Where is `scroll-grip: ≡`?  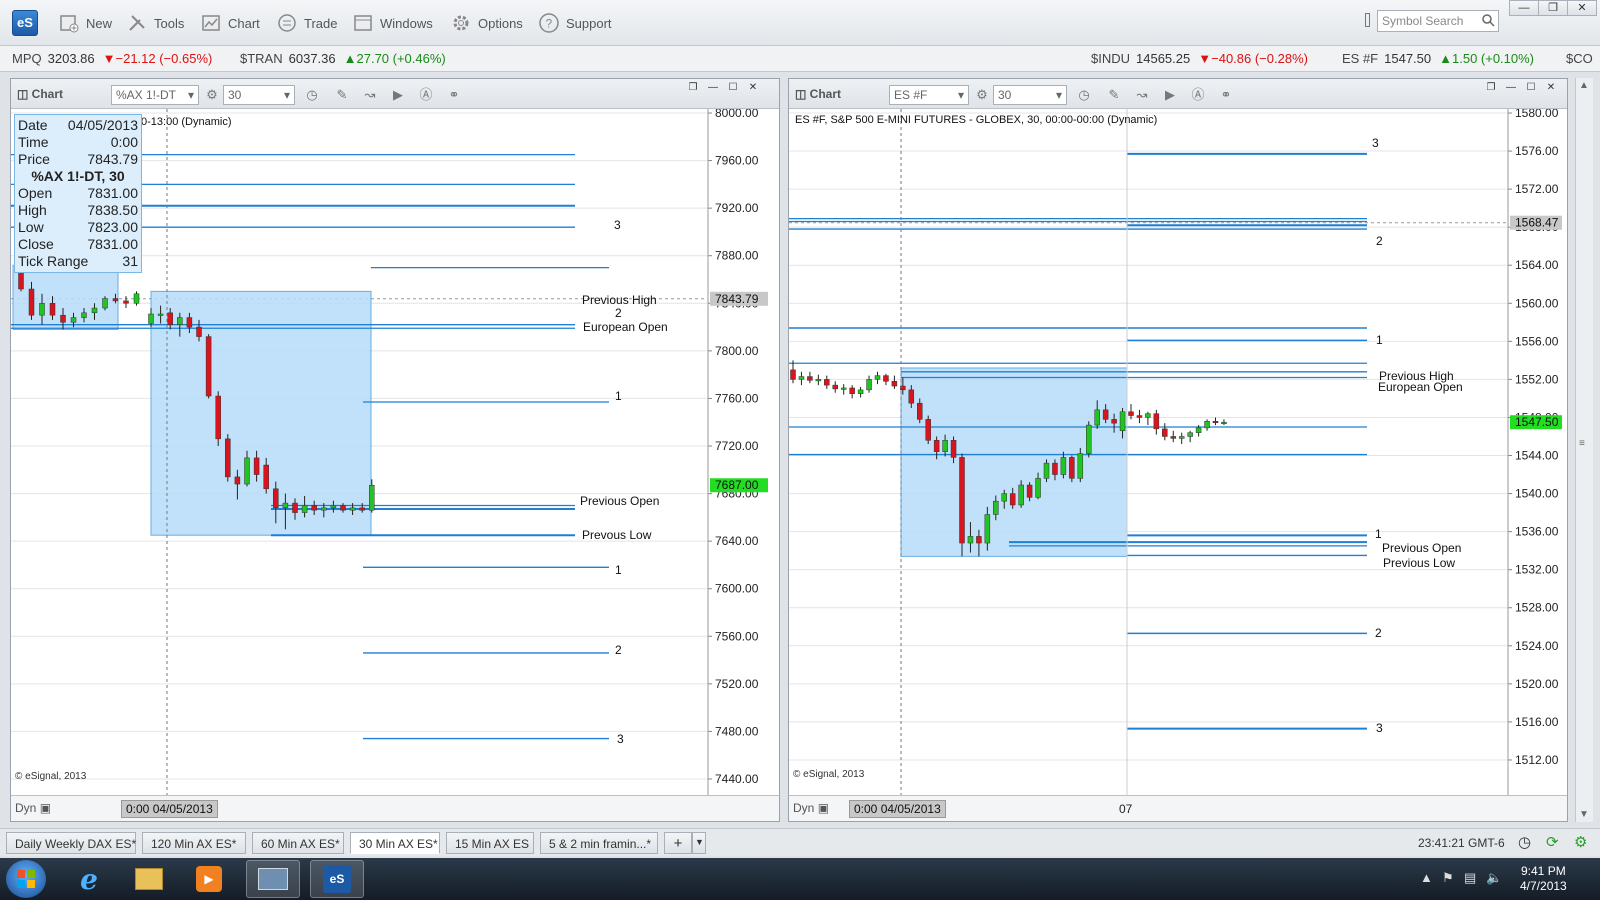 scroll-grip: ≡ is located at coordinates (1582, 443).